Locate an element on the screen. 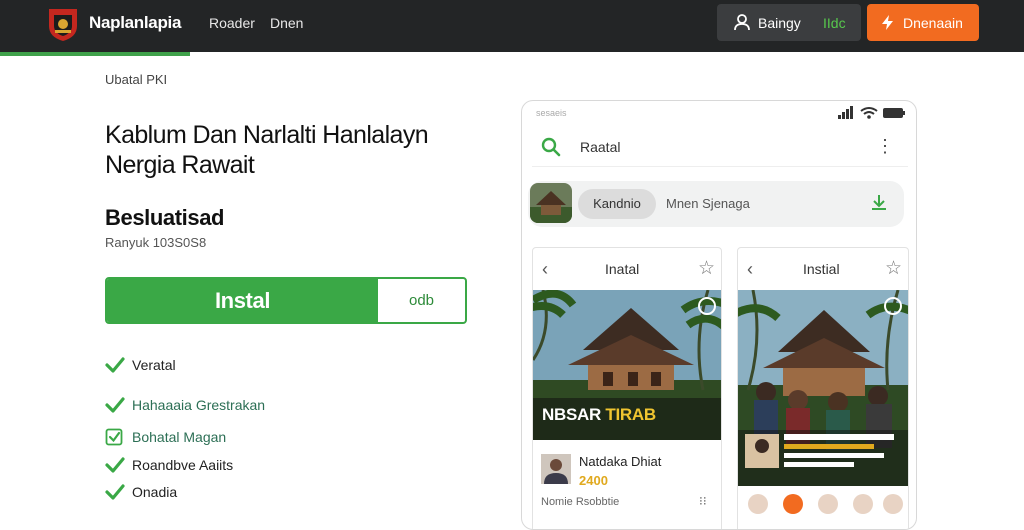  user-menu-button: Baingy IIdc is located at coordinates (789, 22).